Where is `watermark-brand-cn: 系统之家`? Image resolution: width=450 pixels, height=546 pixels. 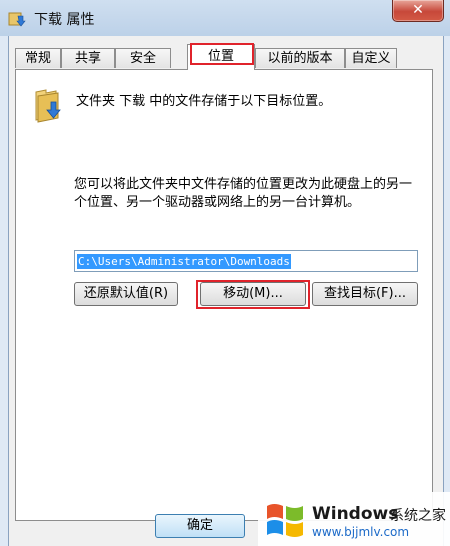 watermark-brand-cn: 系统之家 is located at coordinates (418, 516).